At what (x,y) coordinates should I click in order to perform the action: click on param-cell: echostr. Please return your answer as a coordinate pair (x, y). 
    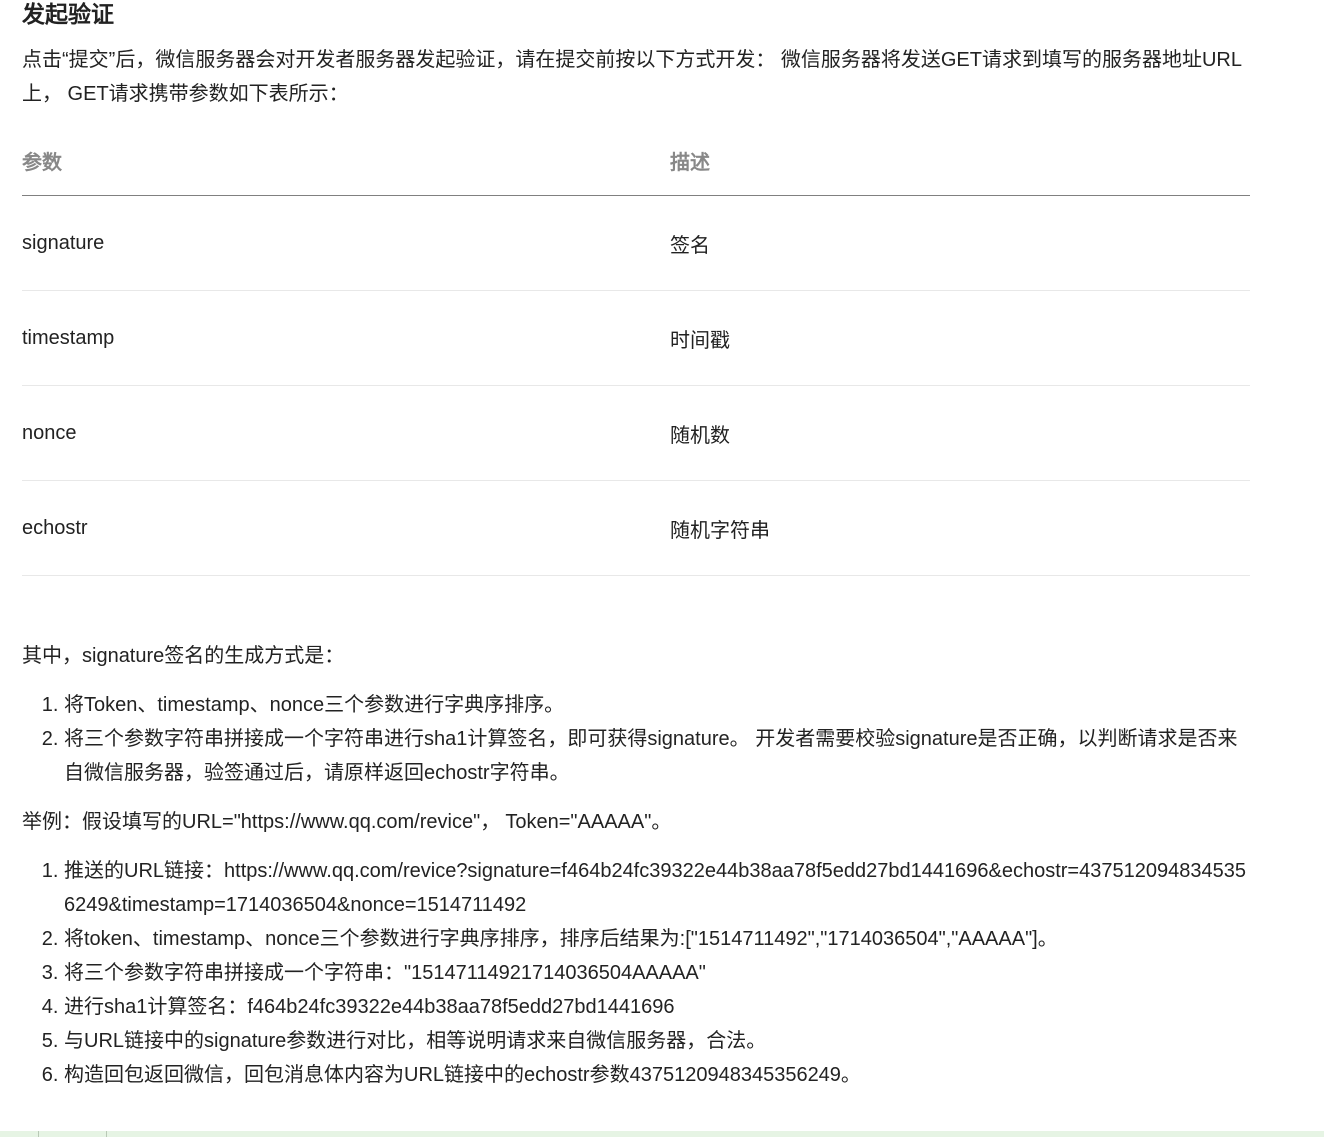
    Looking at the image, I should click on (346, 528).